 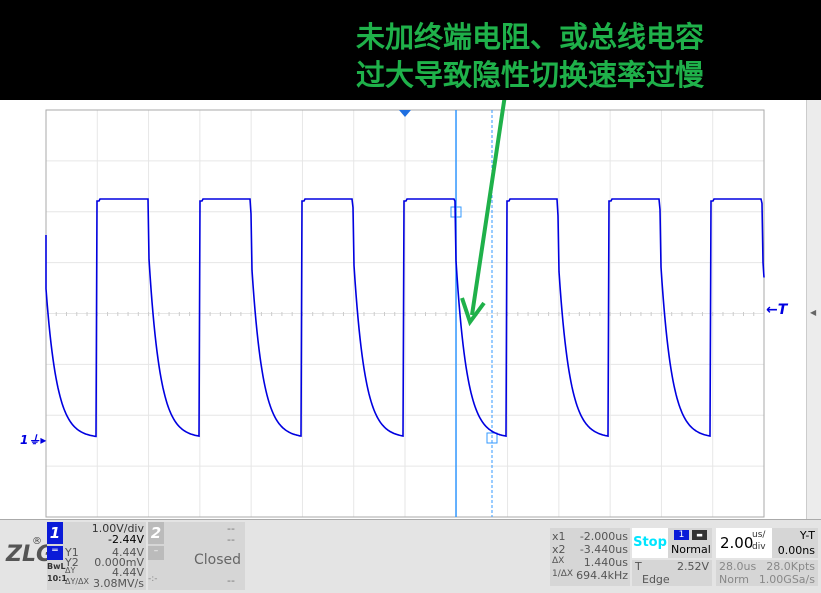 What do you see at coordinates (33, 439) in the screenshot?
I see `ch1-ground-marker: 1⏚▸` at bounding box center [33, 439].